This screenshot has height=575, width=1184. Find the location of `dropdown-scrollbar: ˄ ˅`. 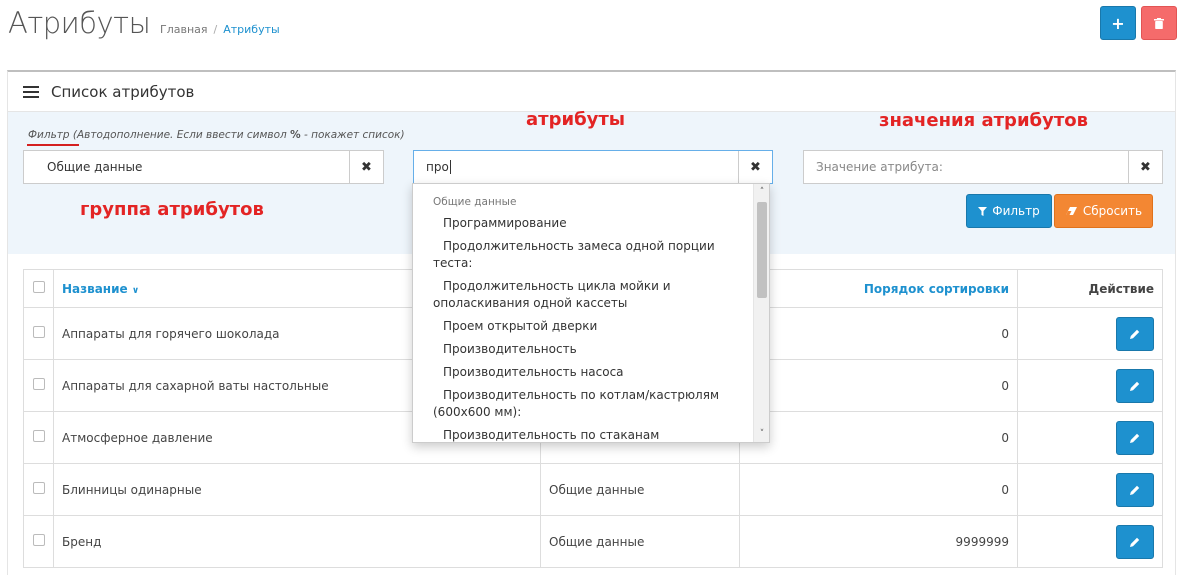

dropdown-scrollbar: ˄ ˅ is located at coordinates (761, 313).